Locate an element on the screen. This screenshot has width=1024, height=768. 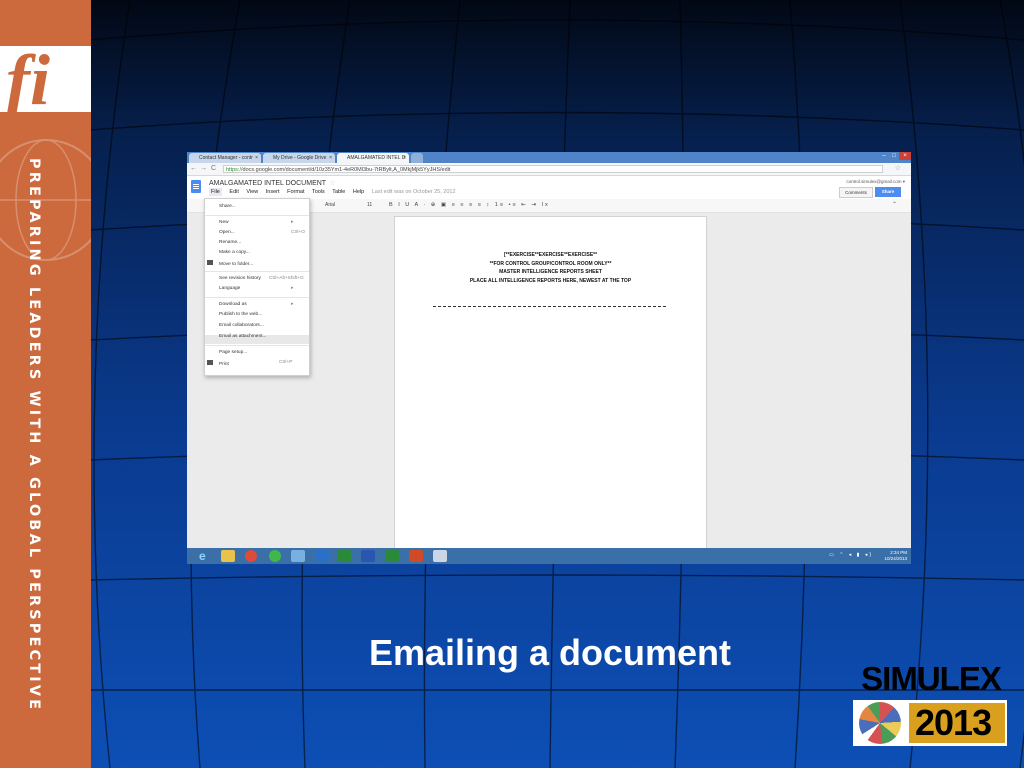
clock: 2:34 PM 10/24/2013 is located at coordinates (895, 555).